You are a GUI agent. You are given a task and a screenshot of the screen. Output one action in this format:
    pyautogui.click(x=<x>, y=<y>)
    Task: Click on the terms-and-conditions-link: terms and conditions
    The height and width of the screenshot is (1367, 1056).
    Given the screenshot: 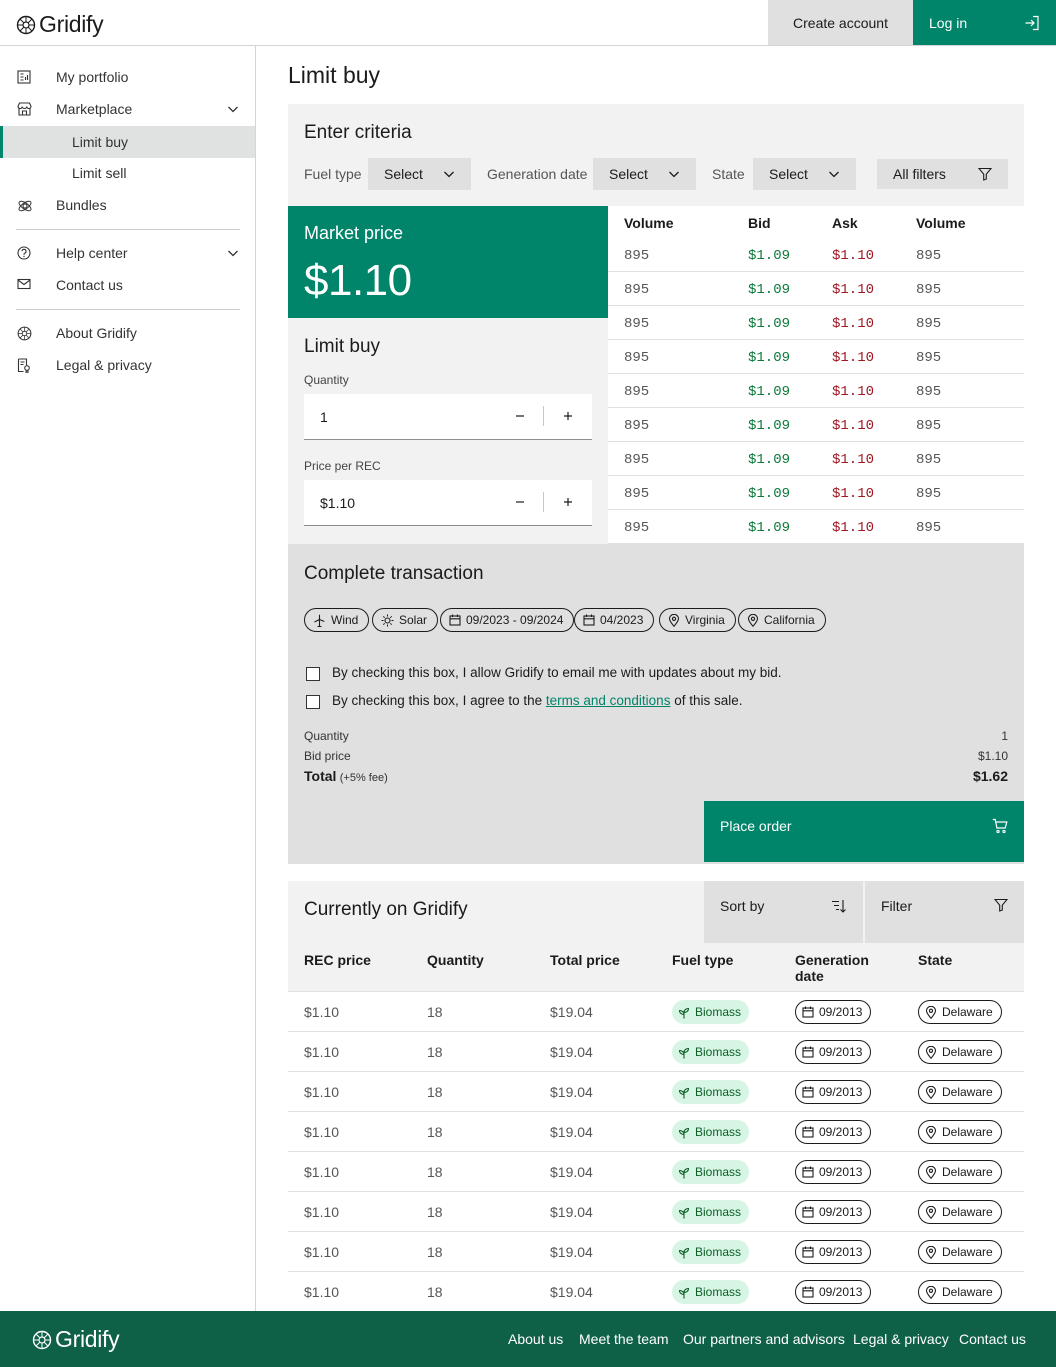 What is the action you would take?
    pyautogui.click(x=608, y=700)
    